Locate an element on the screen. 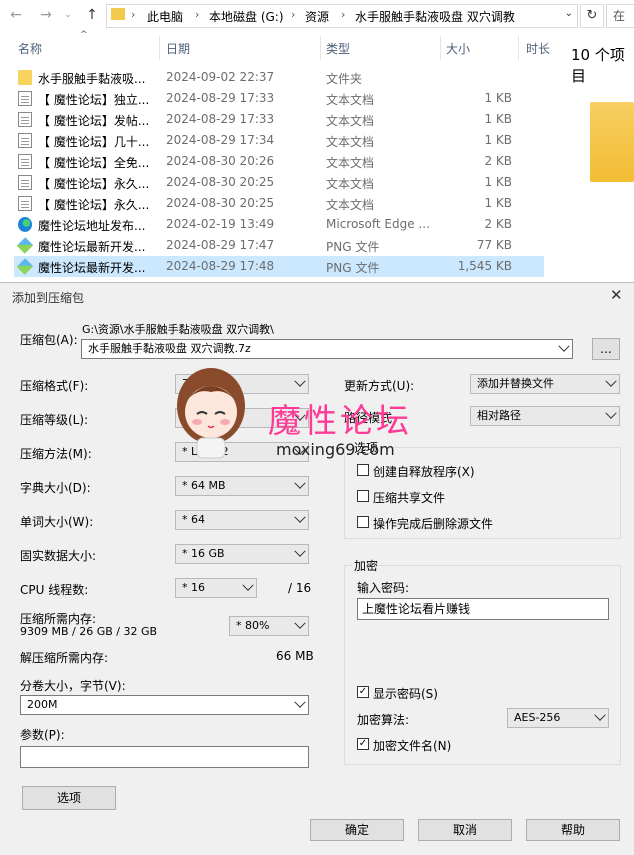 The height and width of the screenshot is (855, 634). sfx-checkbox is located at coordinates (363, 470).